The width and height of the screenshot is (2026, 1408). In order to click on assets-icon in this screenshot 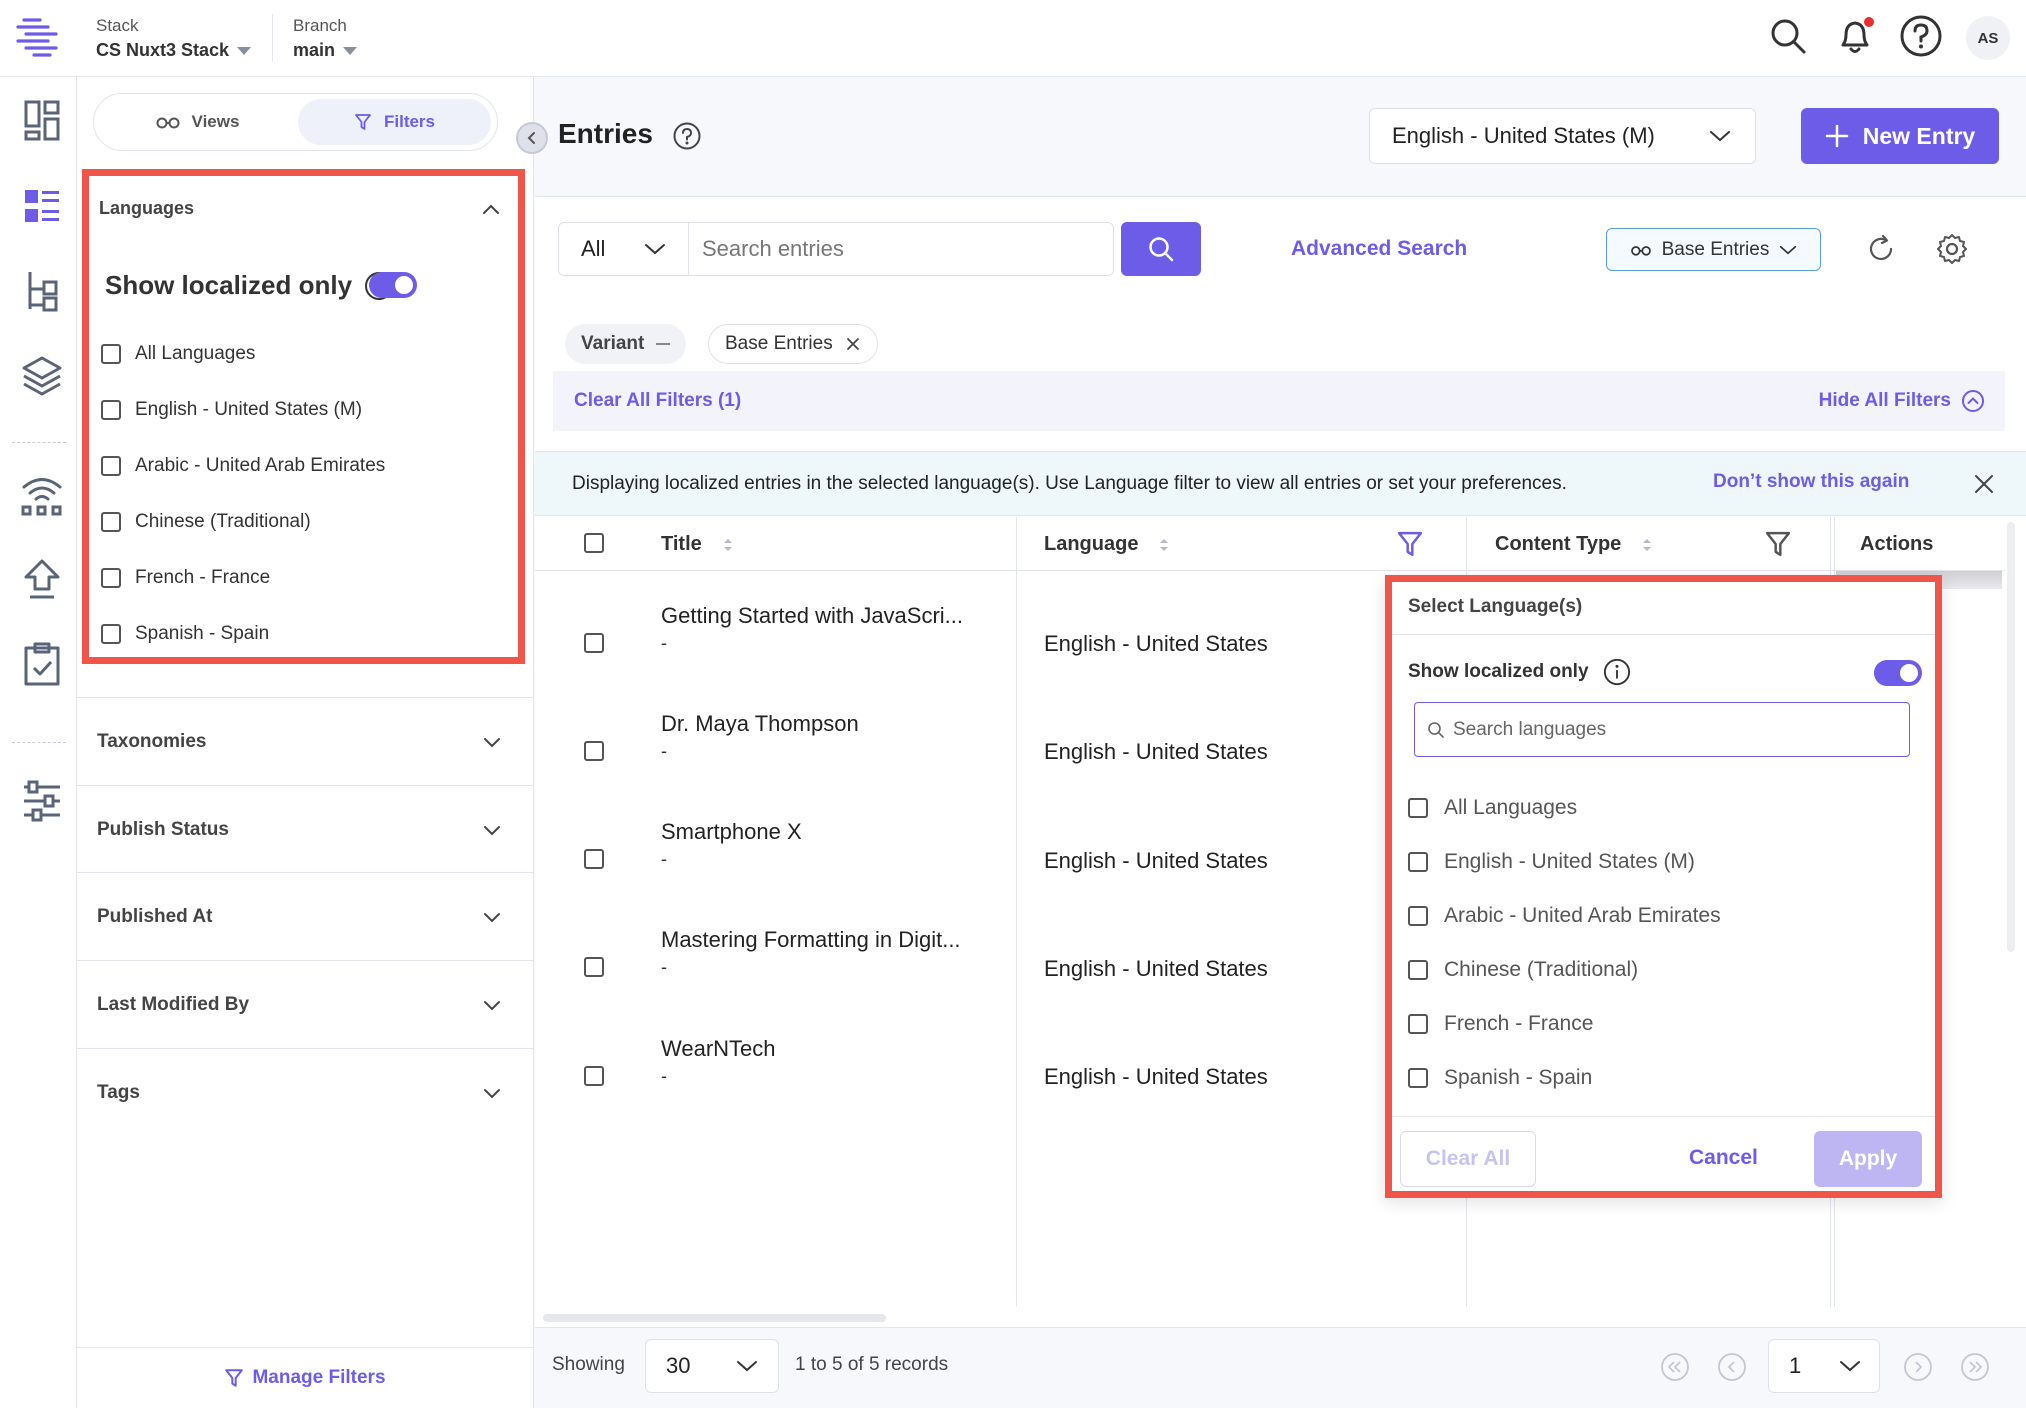, I will do `click(42, 376)`.